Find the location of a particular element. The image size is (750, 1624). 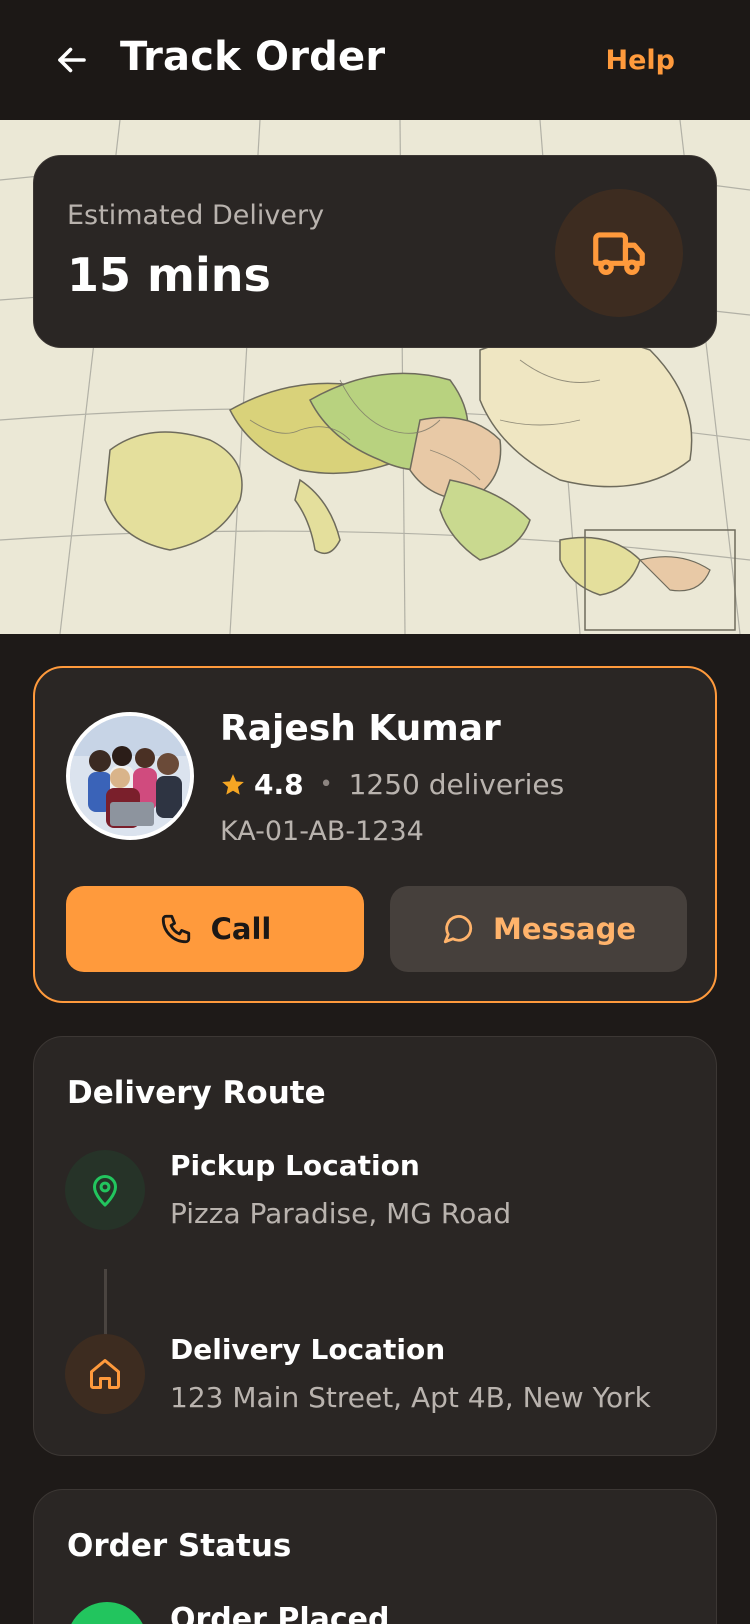

message-button-label: Message is located at coordinates (564, 929).